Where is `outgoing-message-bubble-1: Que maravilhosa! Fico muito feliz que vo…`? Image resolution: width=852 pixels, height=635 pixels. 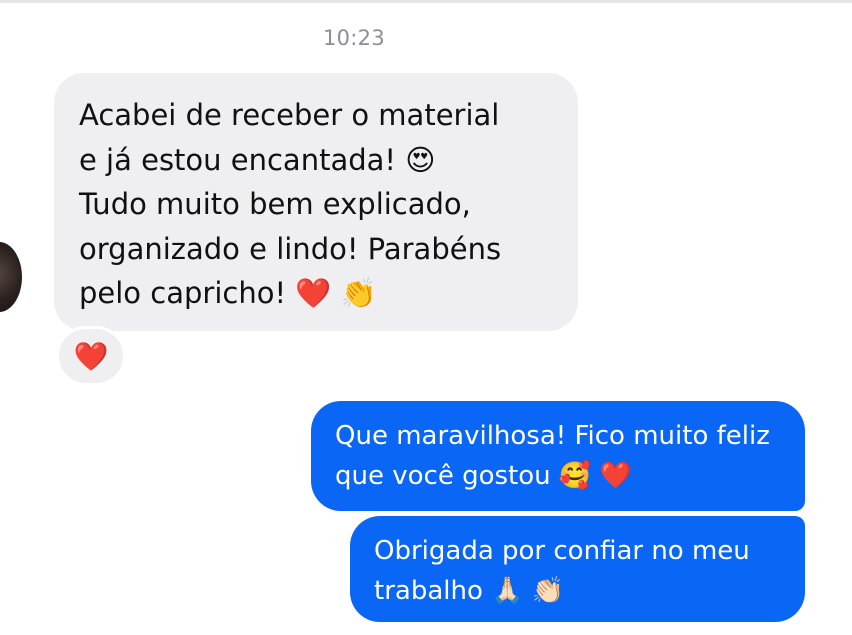
outgoing-message-bubble-1: Que maravilhosa! Fico muito feliz que vo… is located at coordinates (558, 456).